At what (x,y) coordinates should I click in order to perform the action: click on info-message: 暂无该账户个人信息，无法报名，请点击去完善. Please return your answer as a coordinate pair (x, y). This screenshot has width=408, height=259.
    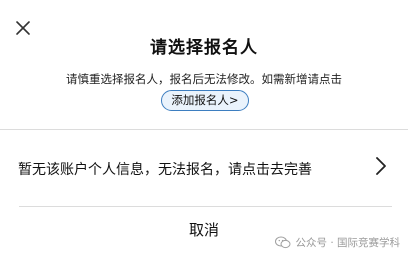
    Looking at the image, I should click on (165, 170).